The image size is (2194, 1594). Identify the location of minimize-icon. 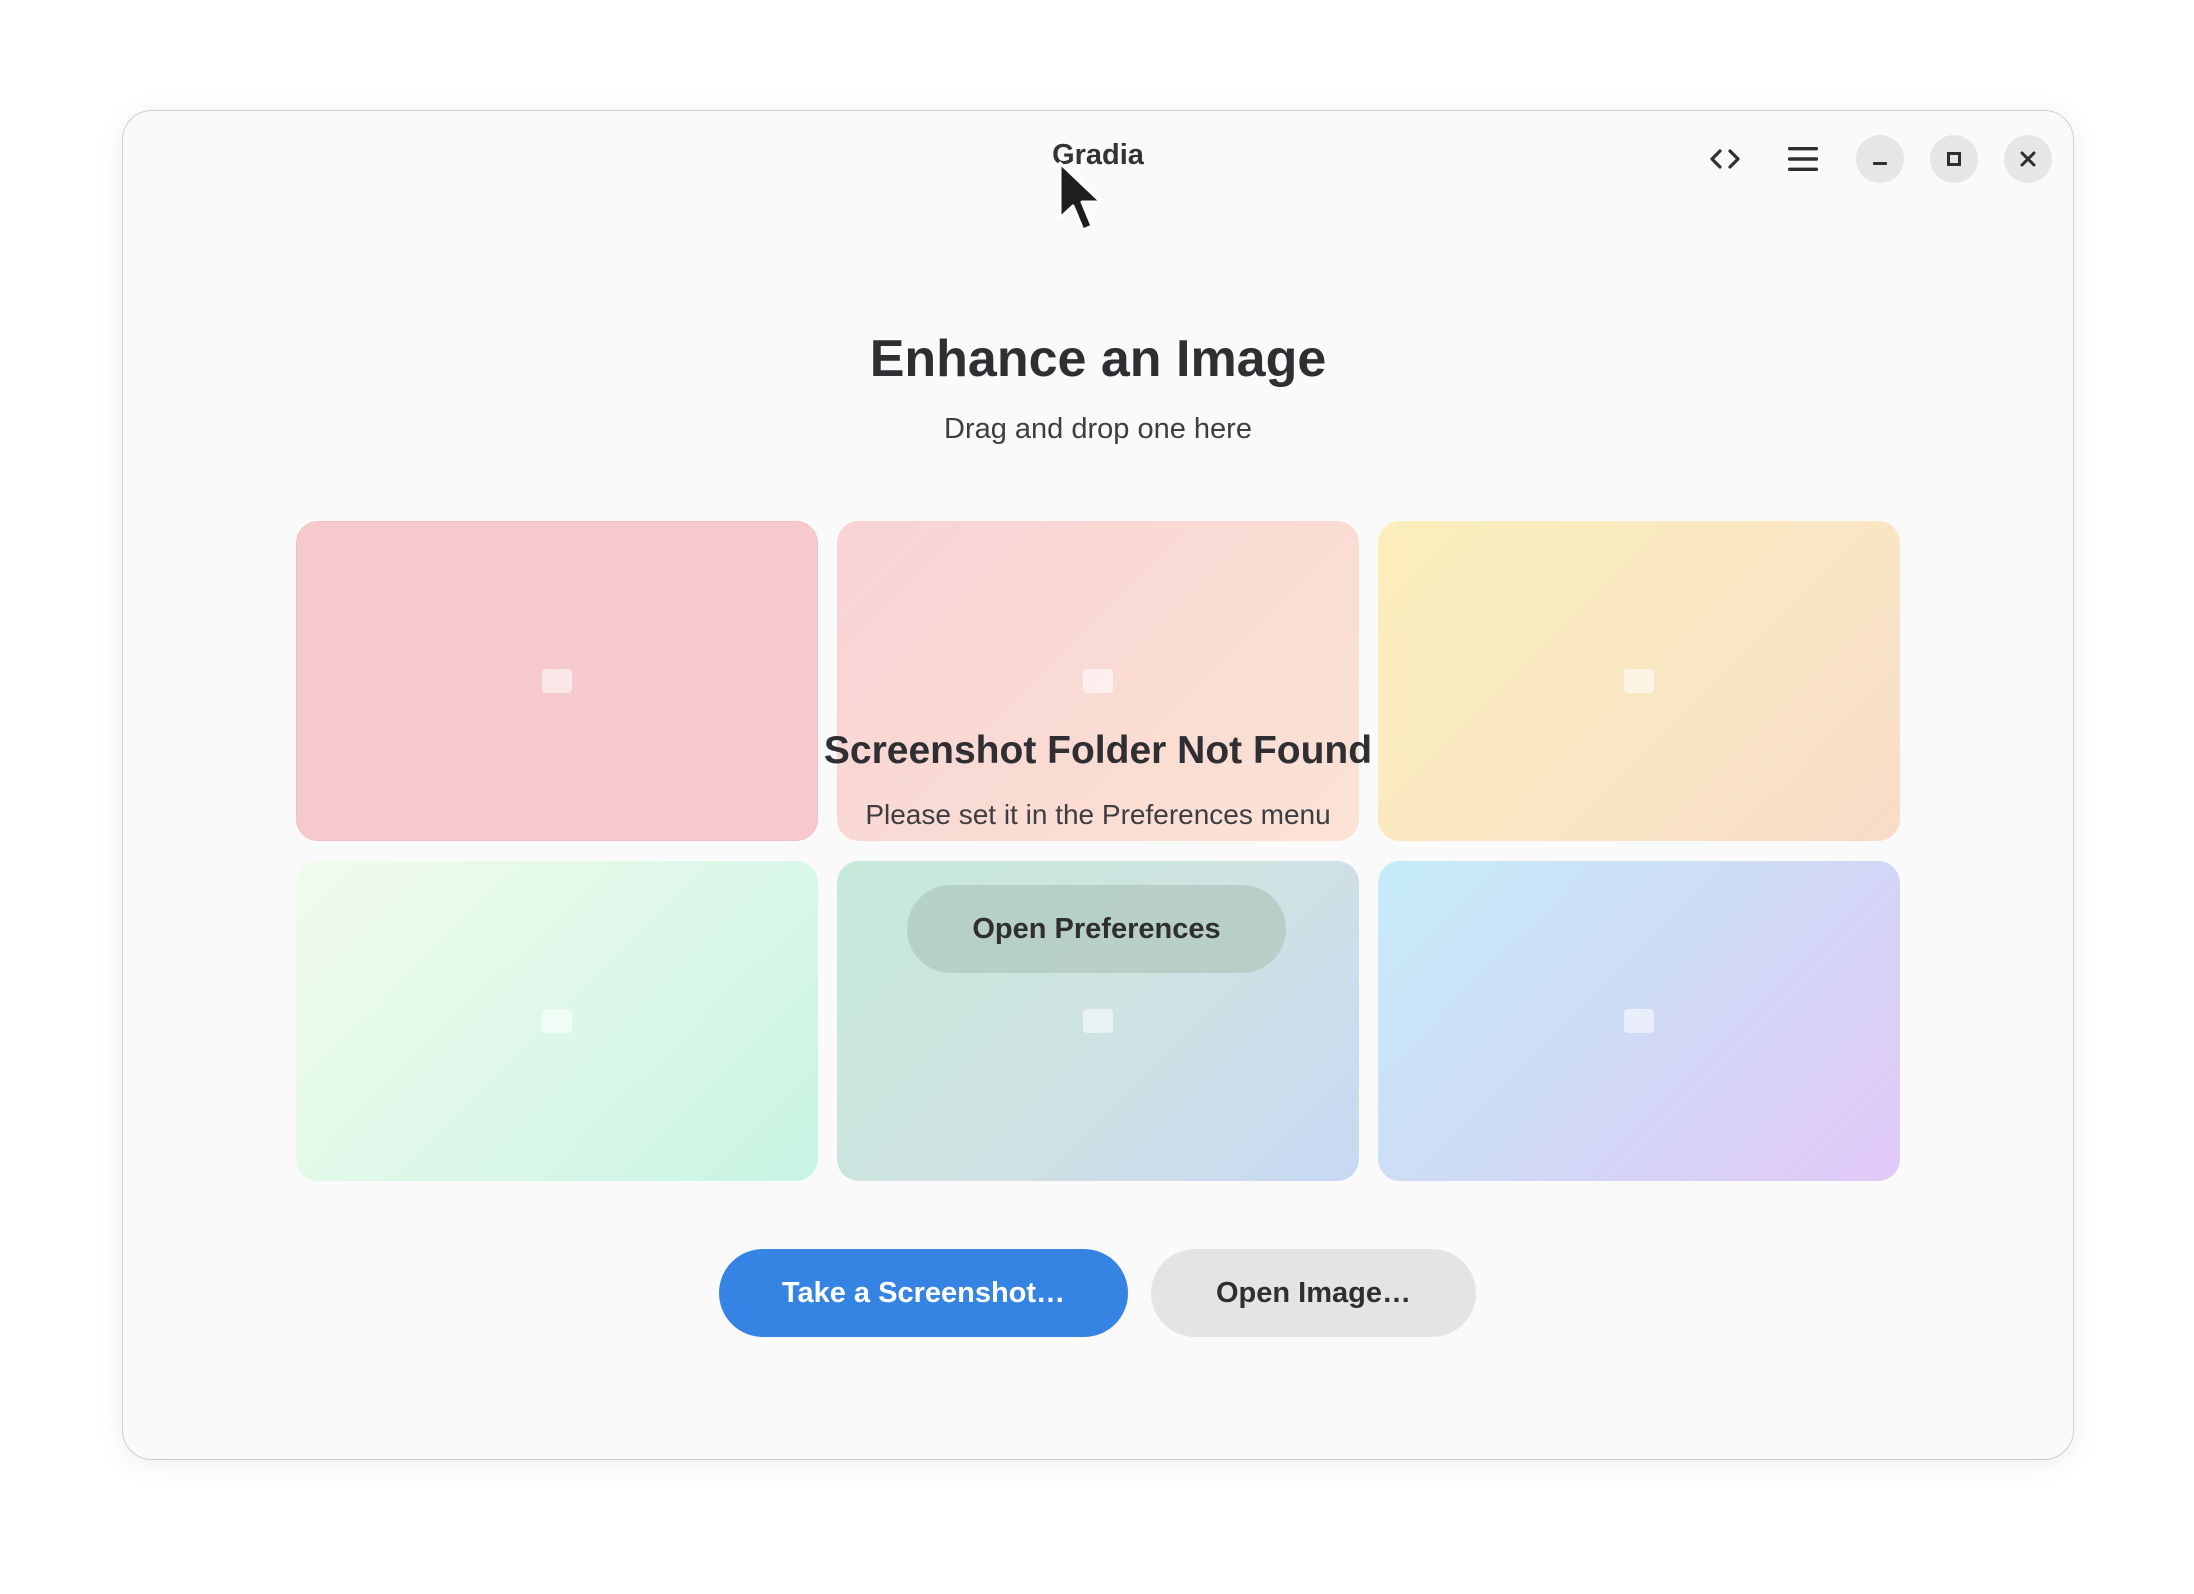
(1880, 159).